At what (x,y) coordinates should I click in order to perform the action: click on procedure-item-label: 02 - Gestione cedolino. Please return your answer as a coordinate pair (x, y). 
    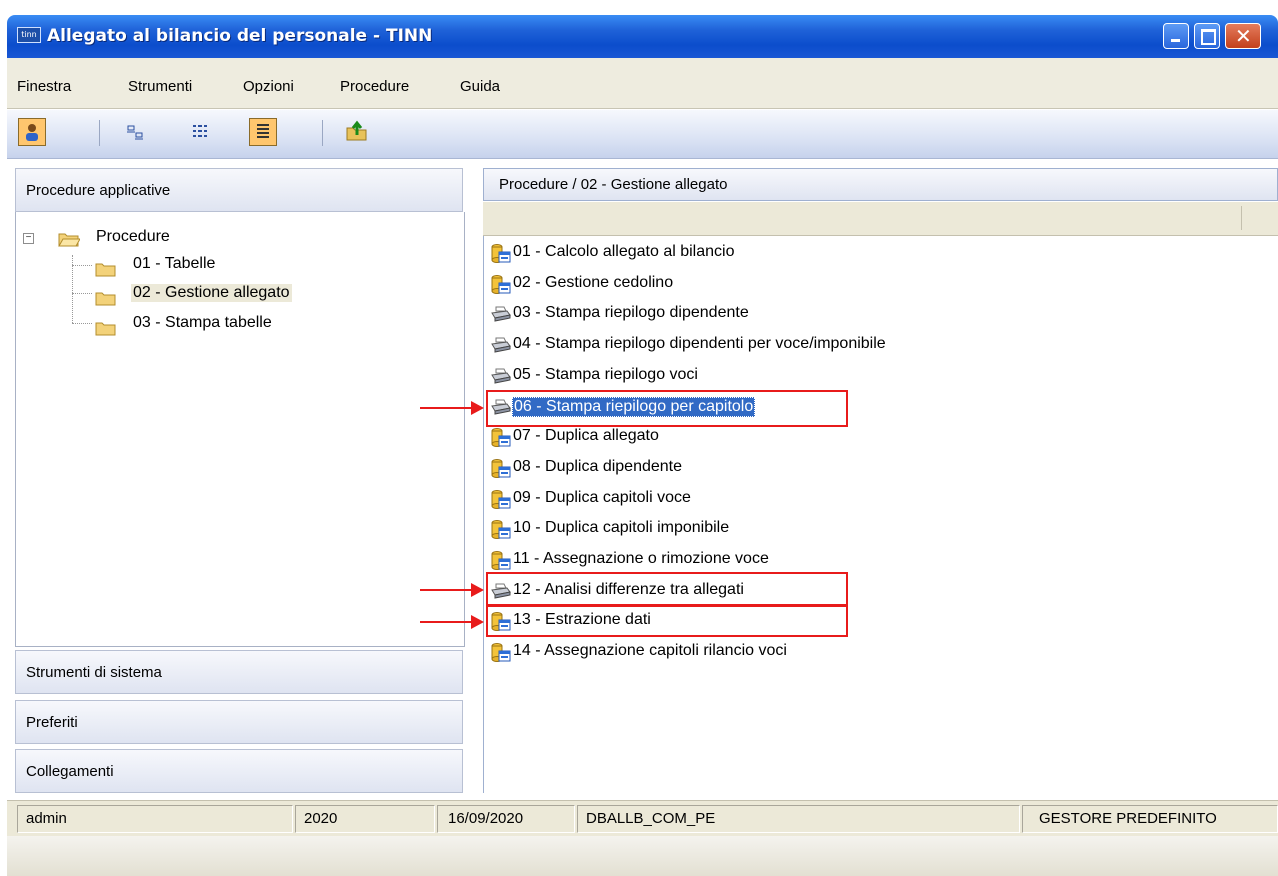
    Looking at the image, I should click on (593, 282).